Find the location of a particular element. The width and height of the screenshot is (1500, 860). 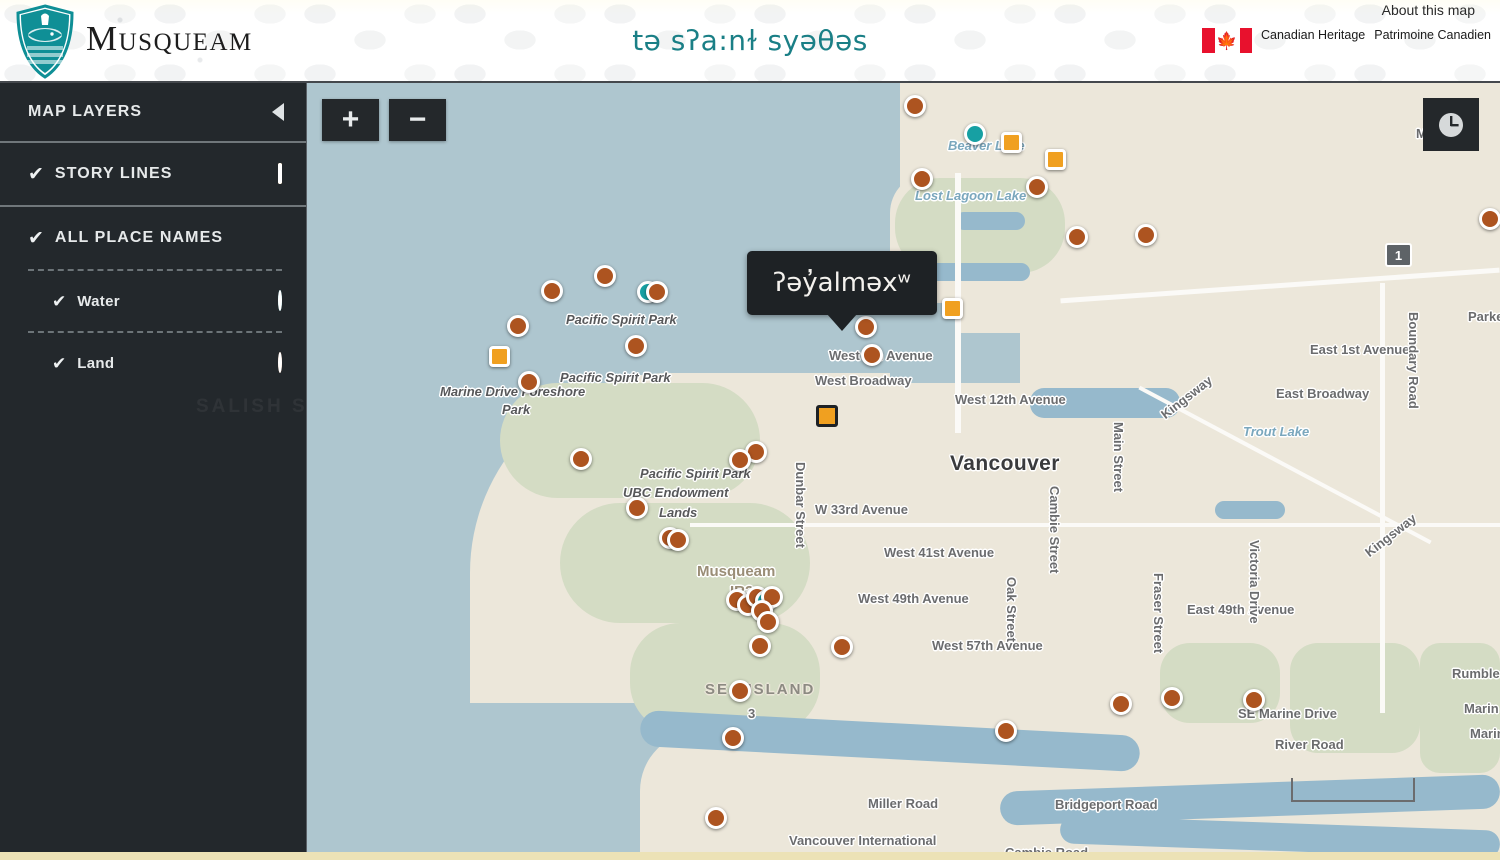

sidebar-title: MAP LAYERS is located at coordinates (85, 111).